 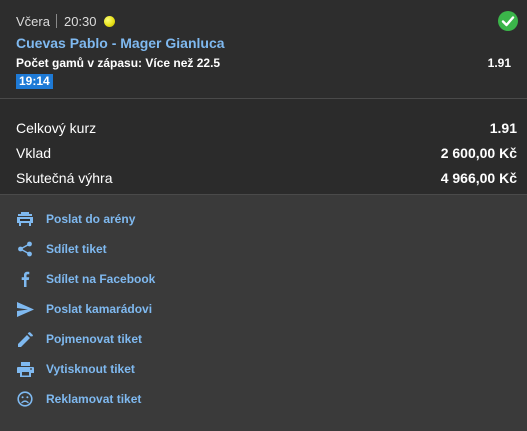 What do you see at coordinates (34, 152) in the screenshot?
I see `stake-label: Vklad` at bounding box center [34, 152].